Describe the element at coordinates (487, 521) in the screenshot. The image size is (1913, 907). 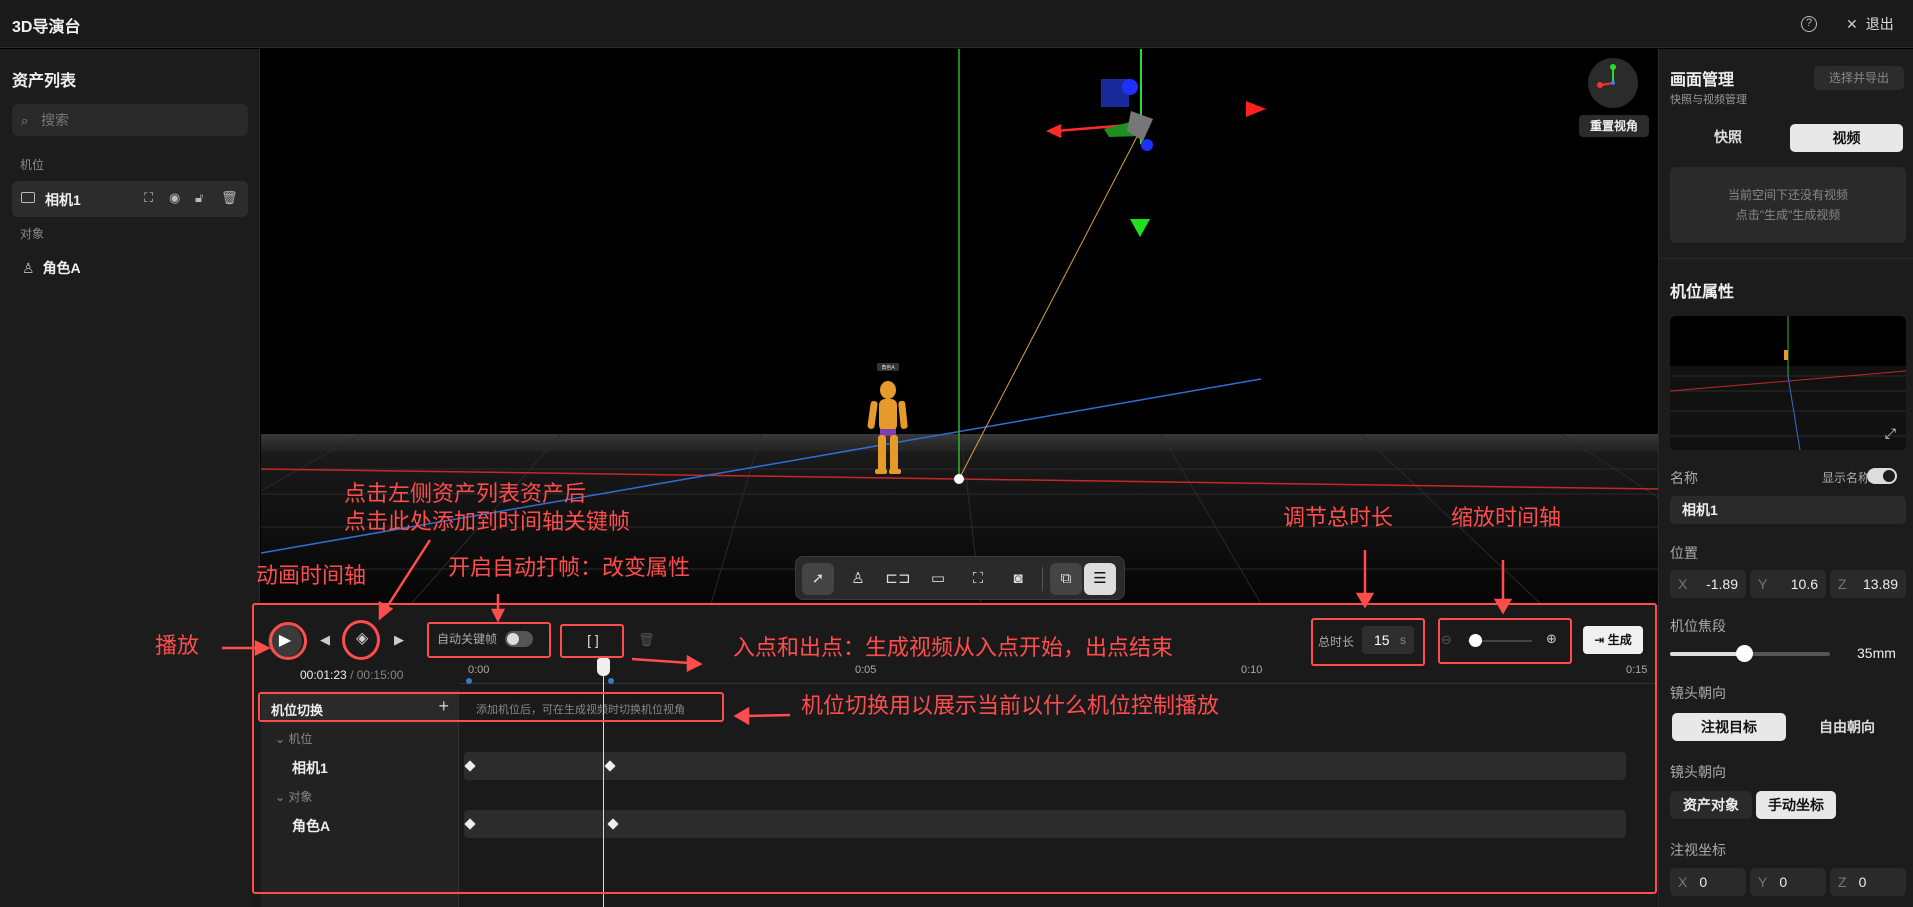
I see `annotation-click-asset-2: 点击此处添加到时间轴关键帧` at that location.